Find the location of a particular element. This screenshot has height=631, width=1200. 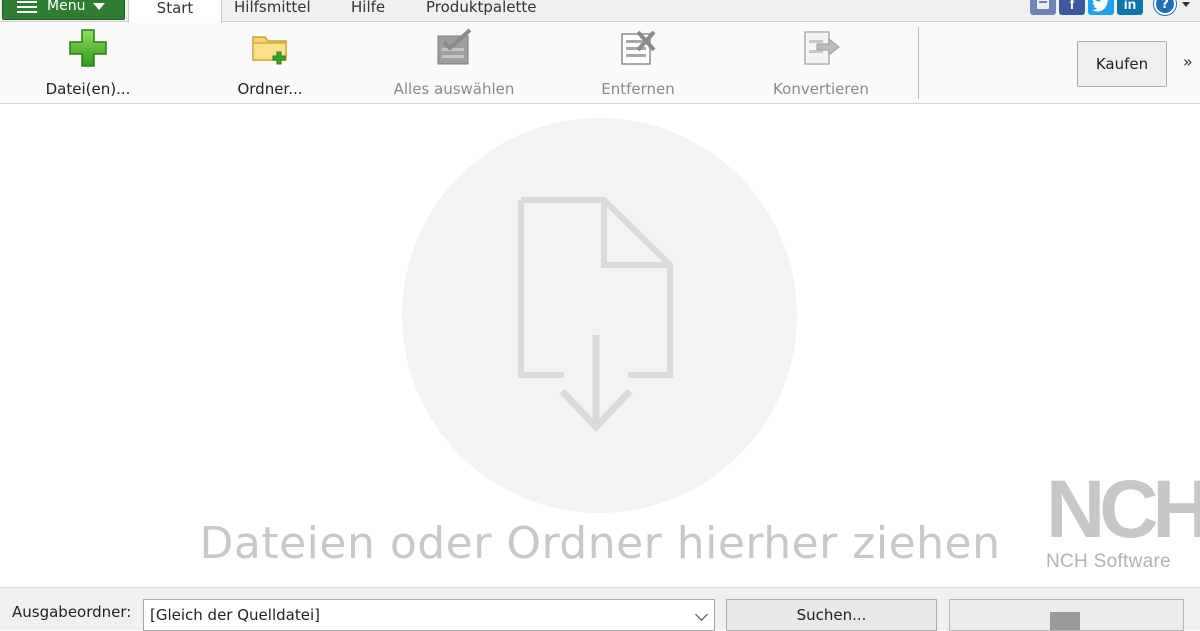

tab-label: Hilfe is located at coordinates (368, 8).